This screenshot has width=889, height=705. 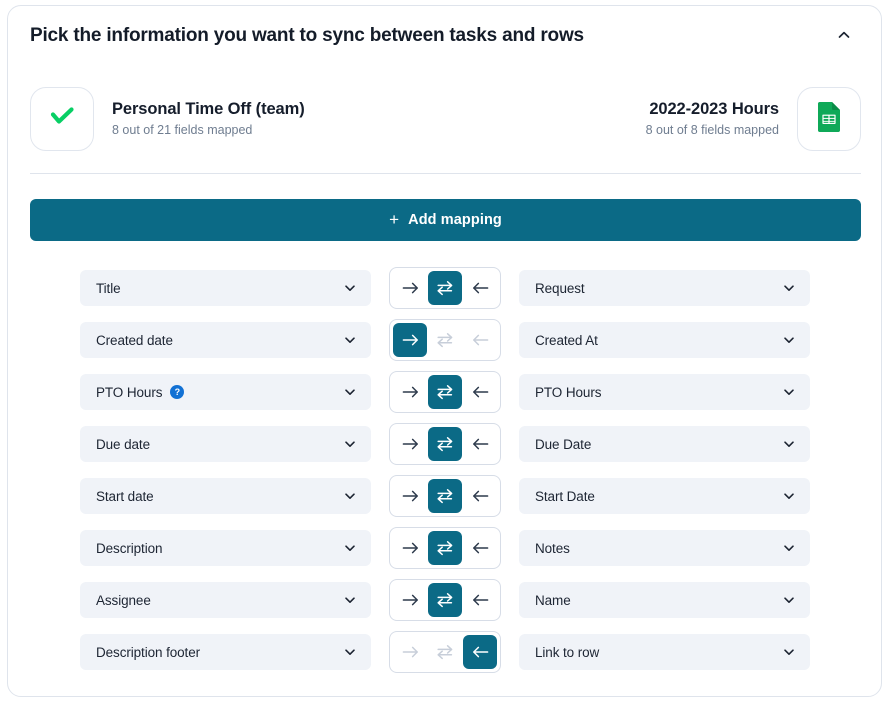 I want to click on mapping-row: Description footer Link to row, so click(x=444, y=652).